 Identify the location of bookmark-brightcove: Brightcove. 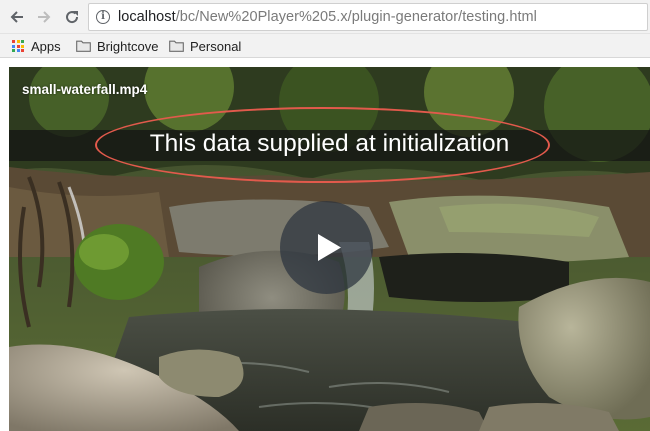
(117, 46).